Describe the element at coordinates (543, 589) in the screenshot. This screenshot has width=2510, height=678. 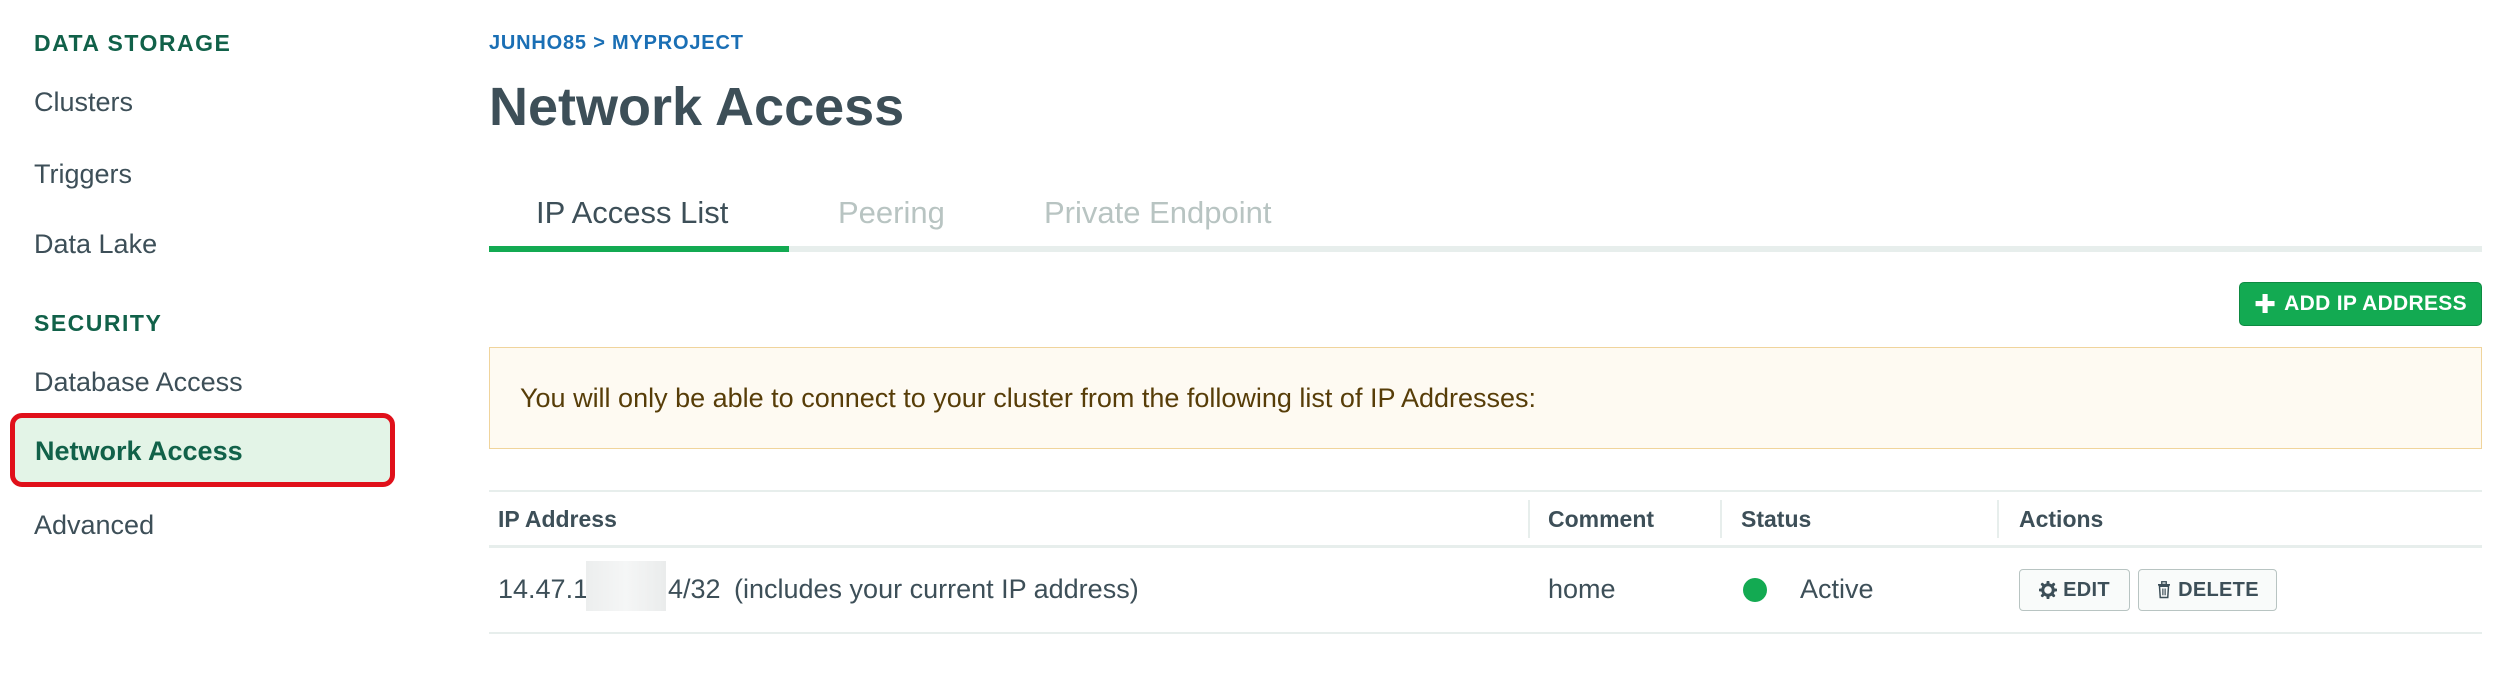
I see `ip-address-prefix: 14.47.1` at that location.